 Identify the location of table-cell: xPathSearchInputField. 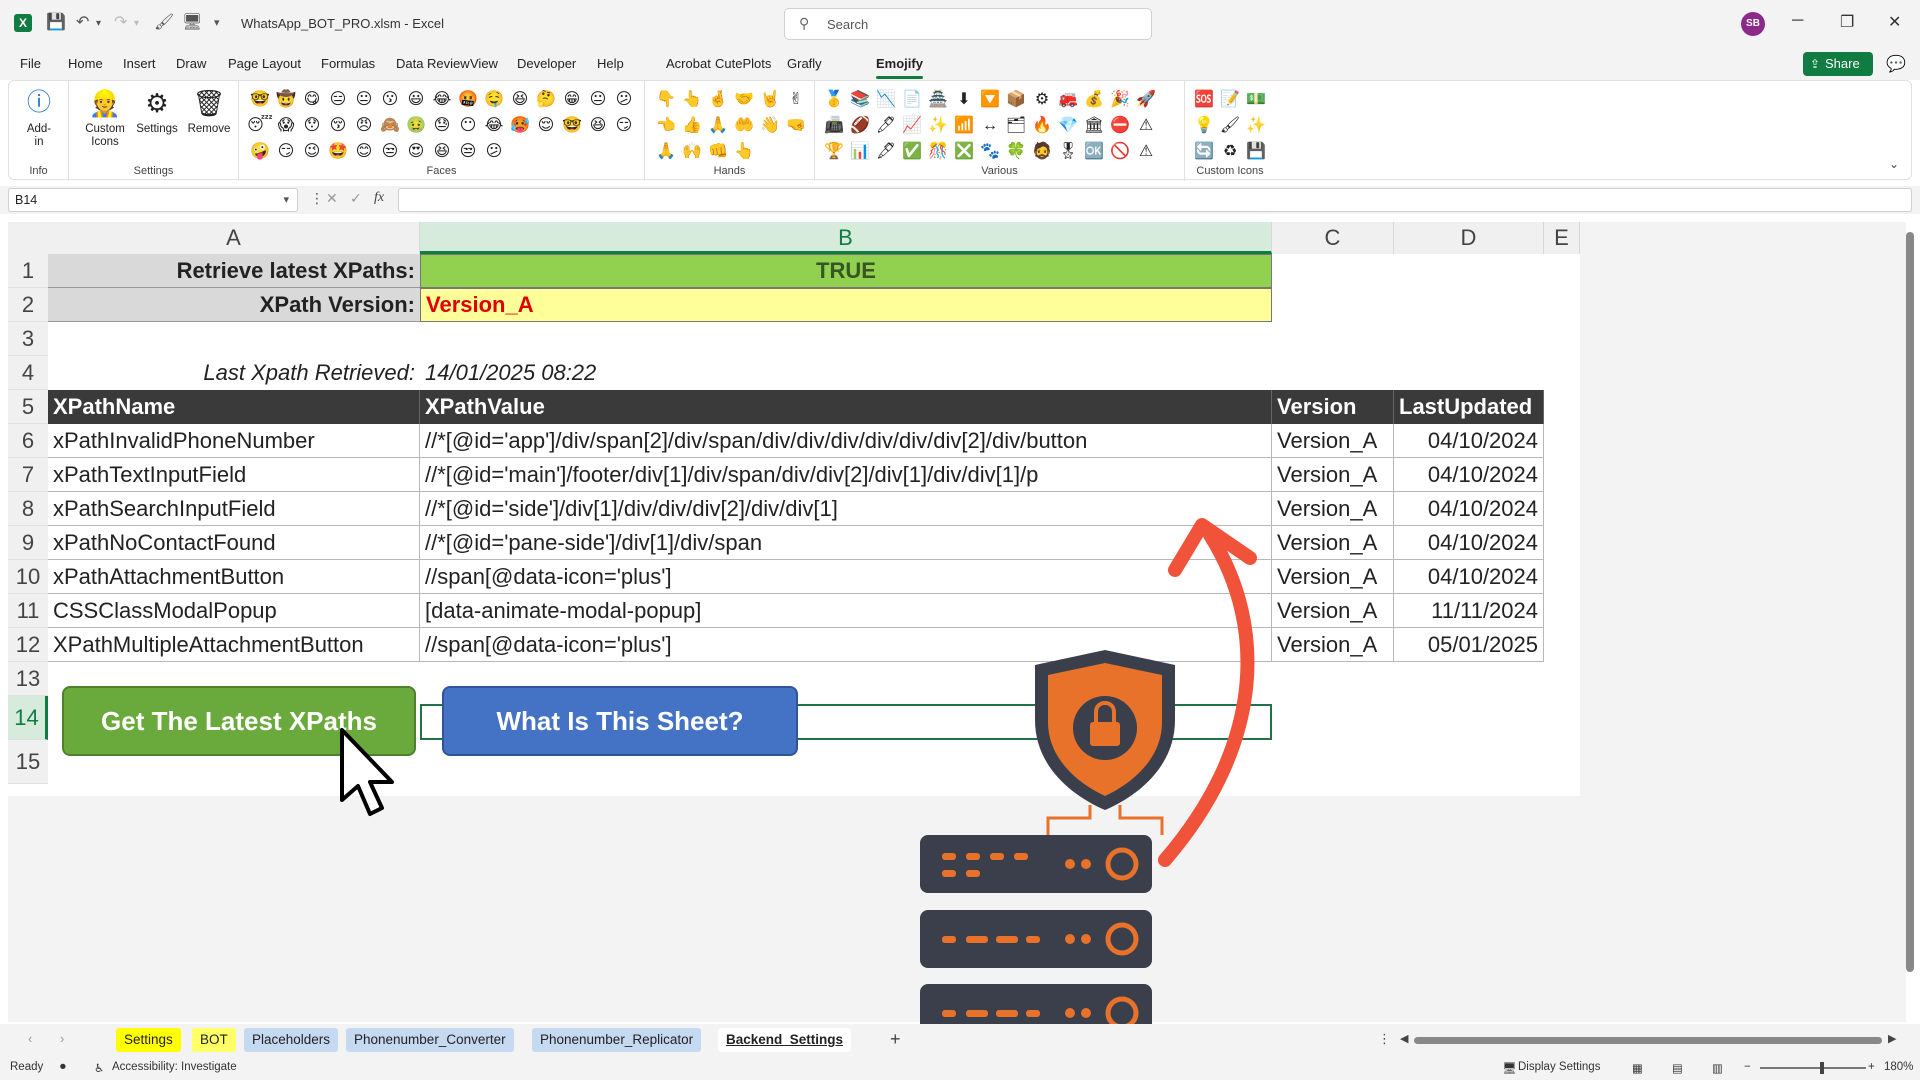
(234, 509).